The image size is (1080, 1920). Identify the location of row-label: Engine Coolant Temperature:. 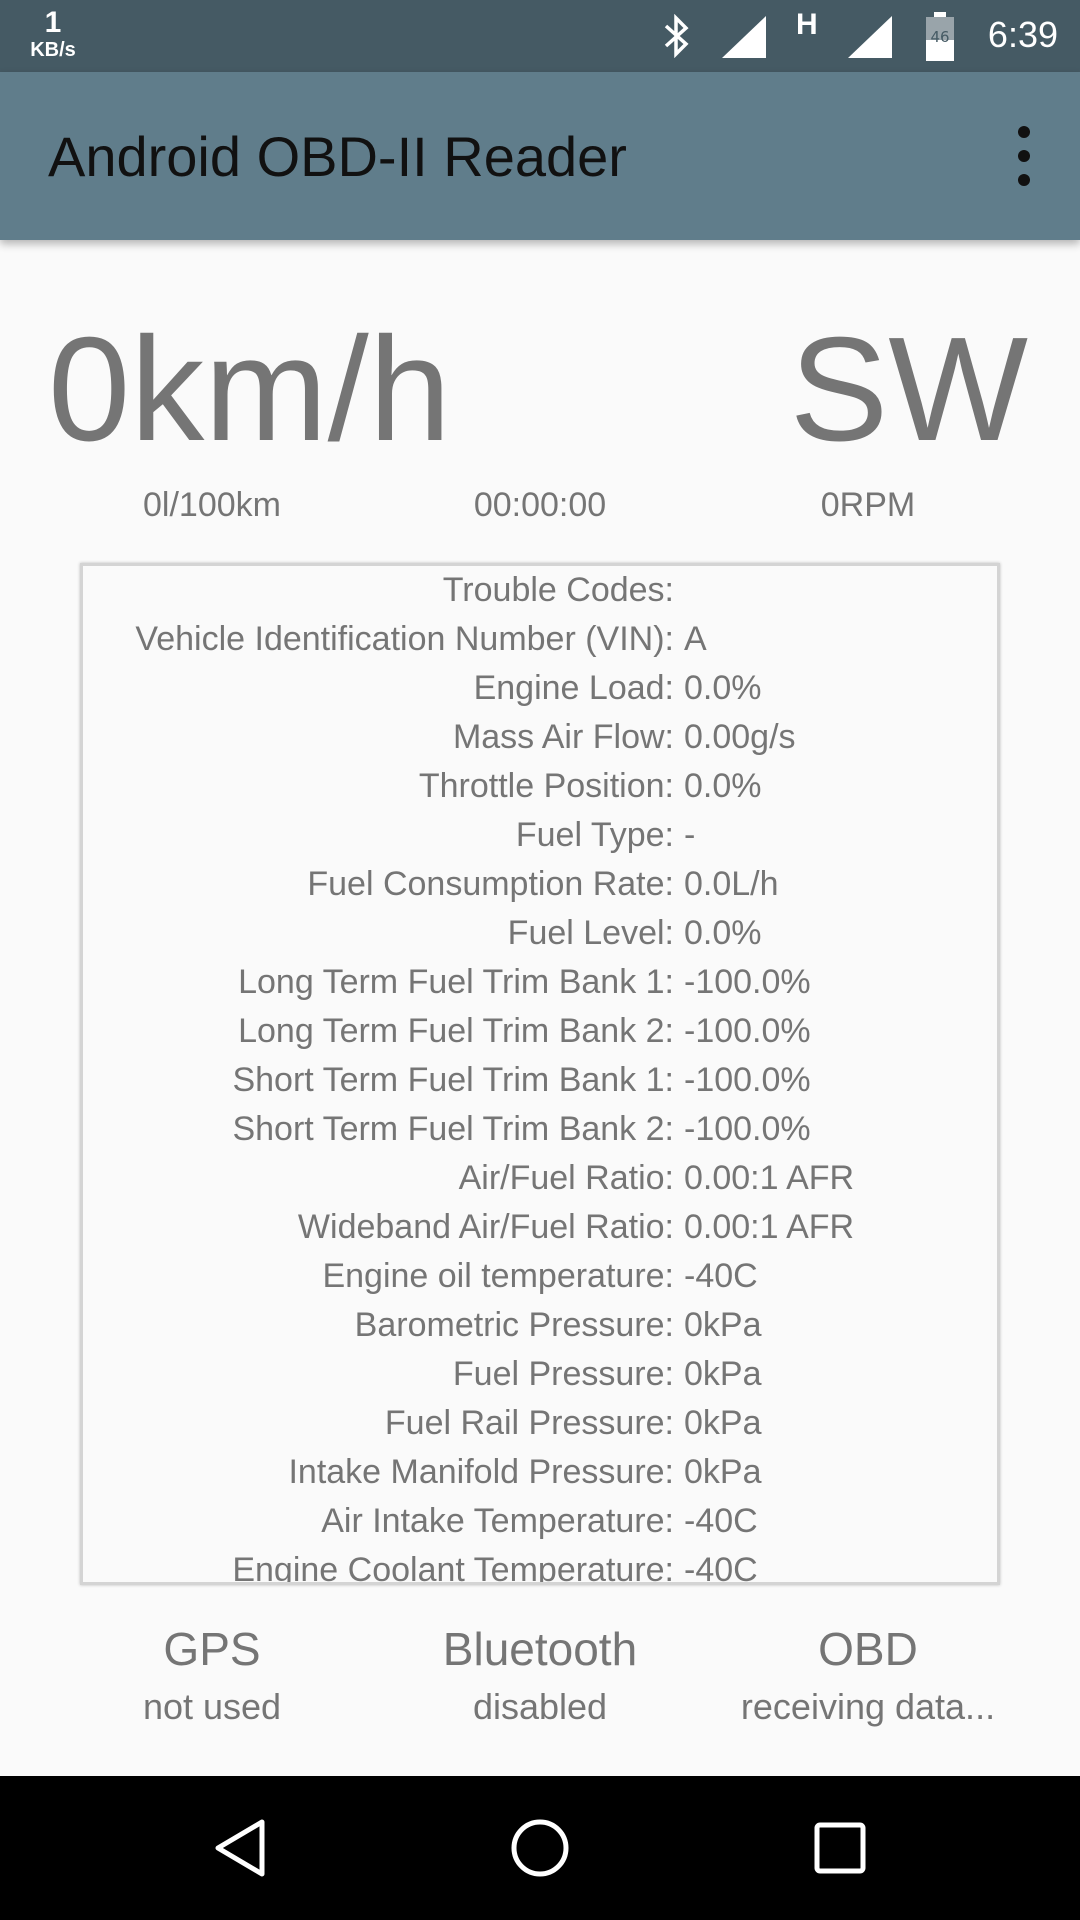
(453, 1568).